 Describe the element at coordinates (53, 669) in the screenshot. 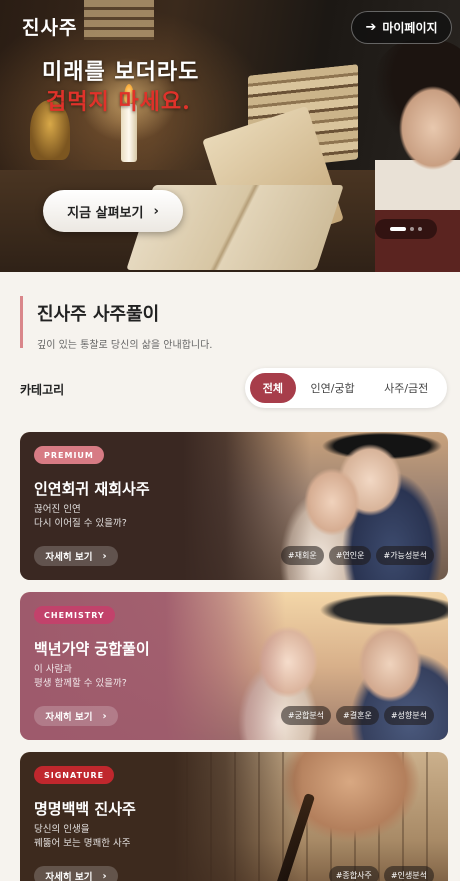

I see `card-desc-line1: 이 사람과` at that location.